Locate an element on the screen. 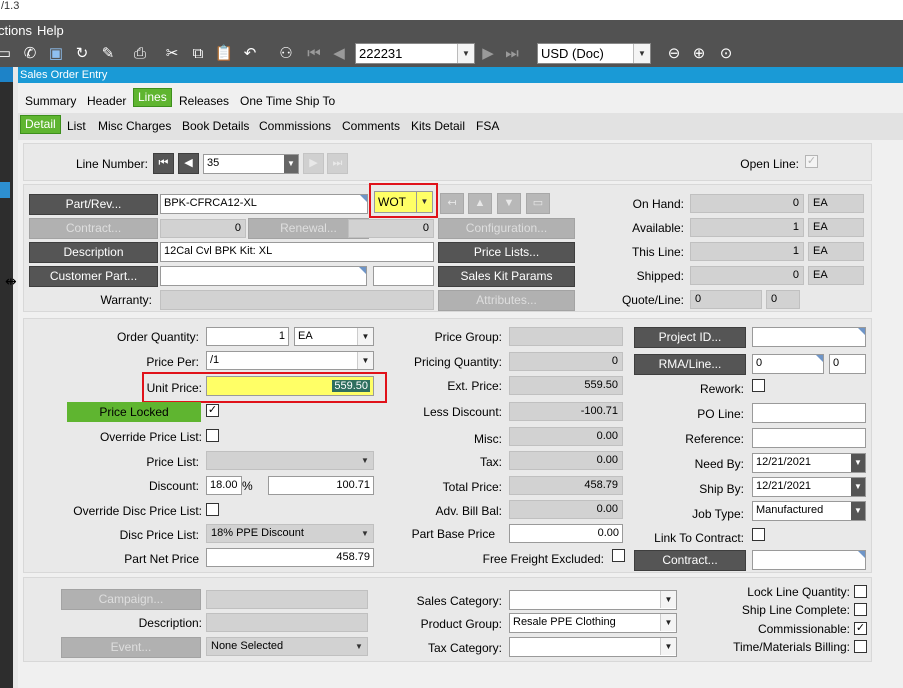  tab-releases: Releases is located at coordinates (204, 101).